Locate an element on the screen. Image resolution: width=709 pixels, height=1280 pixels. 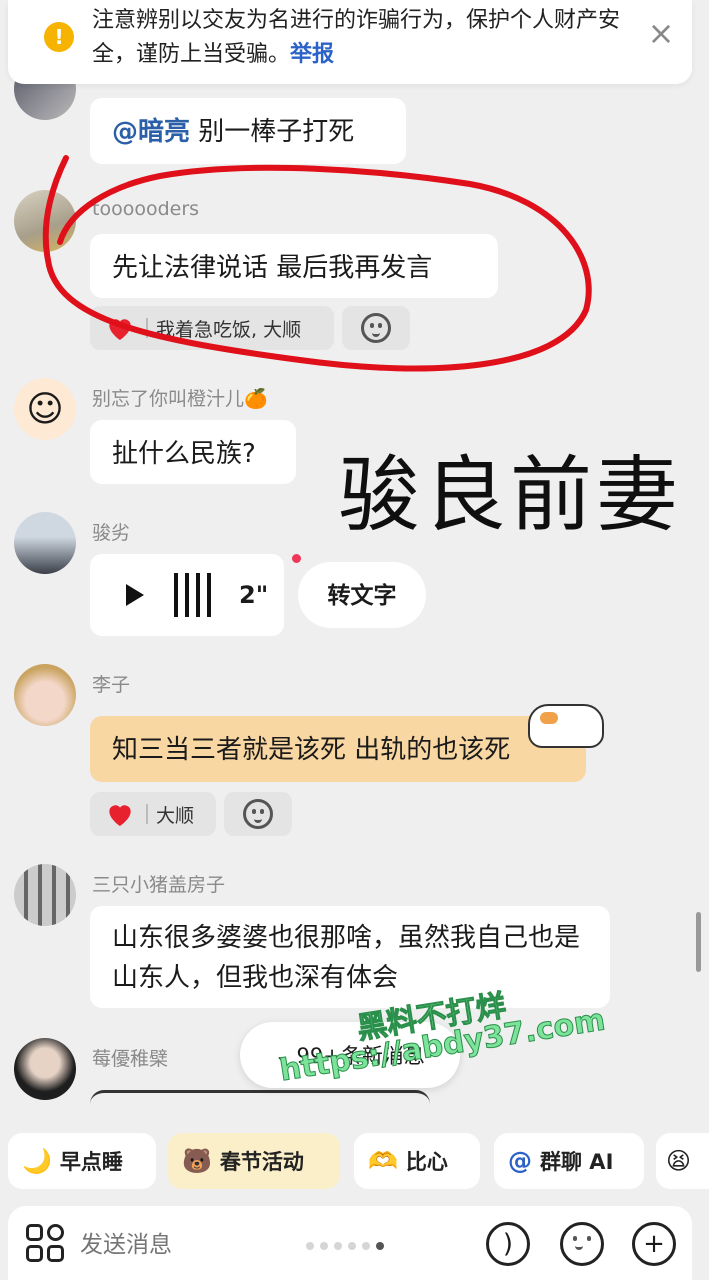
message-text: 别一棒子打死 is located at coordinates (272, 132).